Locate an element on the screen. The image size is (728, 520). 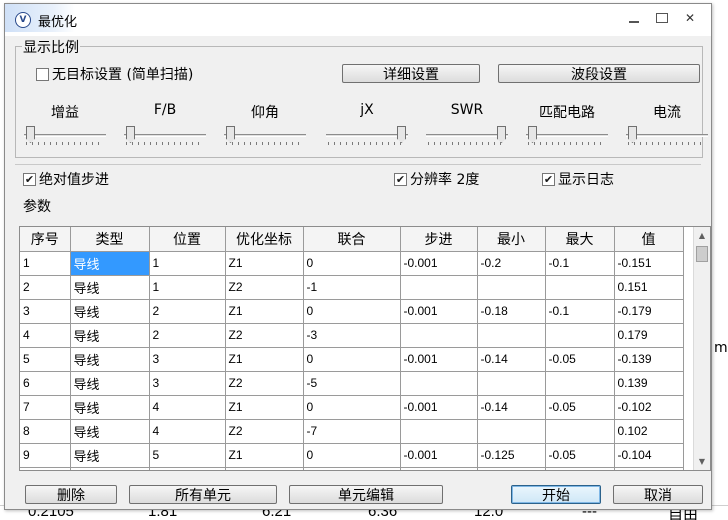
detail-settings-button: 详细设置 is located at coordinates (411, 73).